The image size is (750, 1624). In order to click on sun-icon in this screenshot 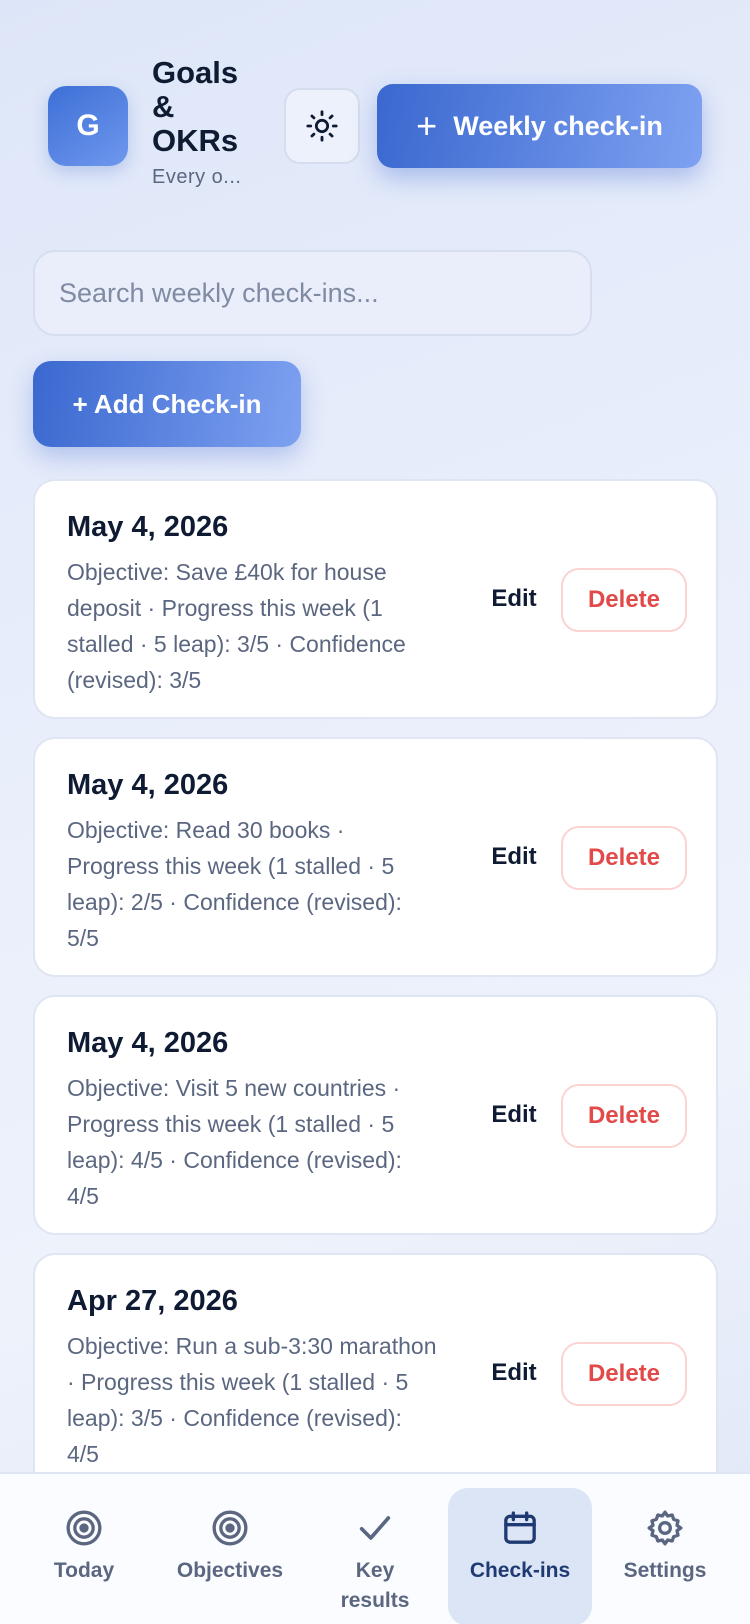, I will do `click(322, 126)`.